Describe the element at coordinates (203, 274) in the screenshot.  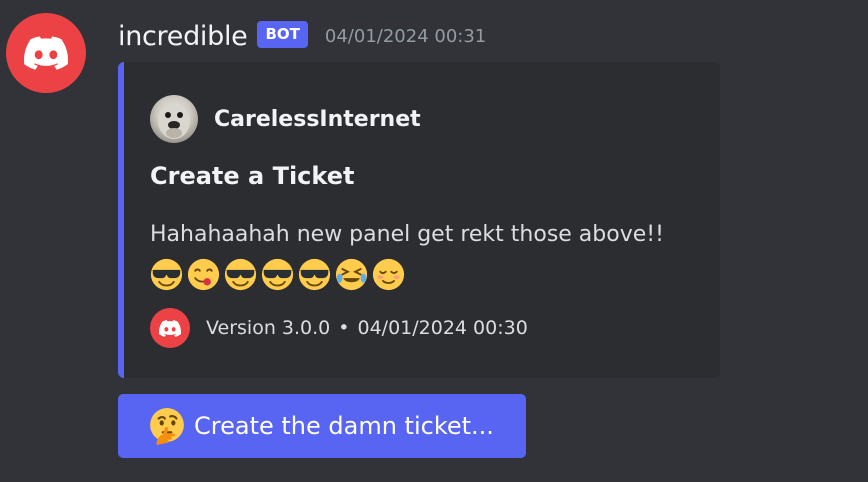
I see `yum-emoji-icon` at that location.